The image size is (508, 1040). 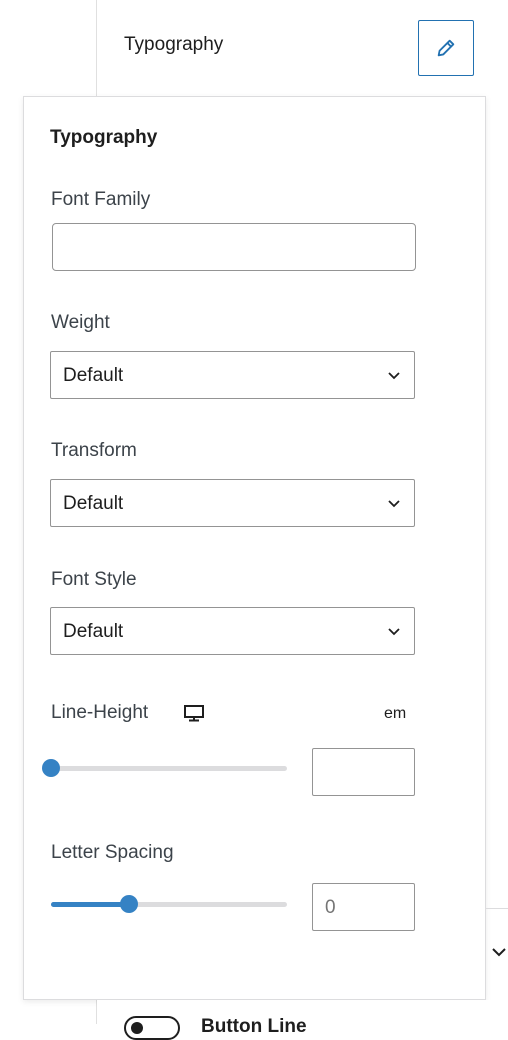 What do you see at coordinates (302, 46) in the screenshot?
I see `typography-header: Typography` at bounding box center [302, 46].